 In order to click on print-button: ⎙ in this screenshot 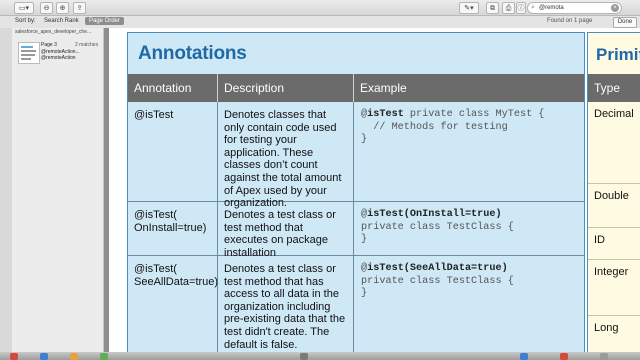, I will do `click(508, 8)`.